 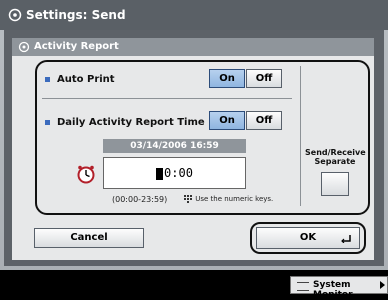 What do you see at coordinates (76, 15) in the screenshot?
I see `page-title: Settings: Send` at bounding box center [76, 15].